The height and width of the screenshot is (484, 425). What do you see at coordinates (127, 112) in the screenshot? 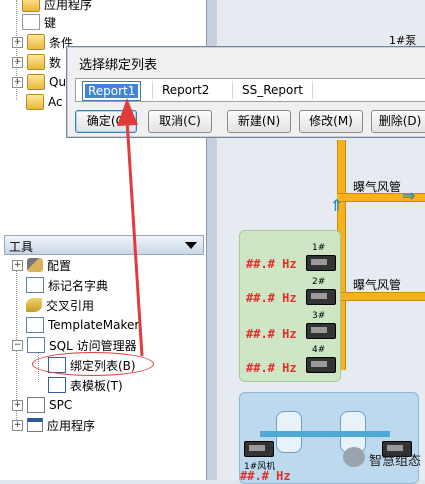
I see `annotation-arrow-head` at bounding box center [127, 112].